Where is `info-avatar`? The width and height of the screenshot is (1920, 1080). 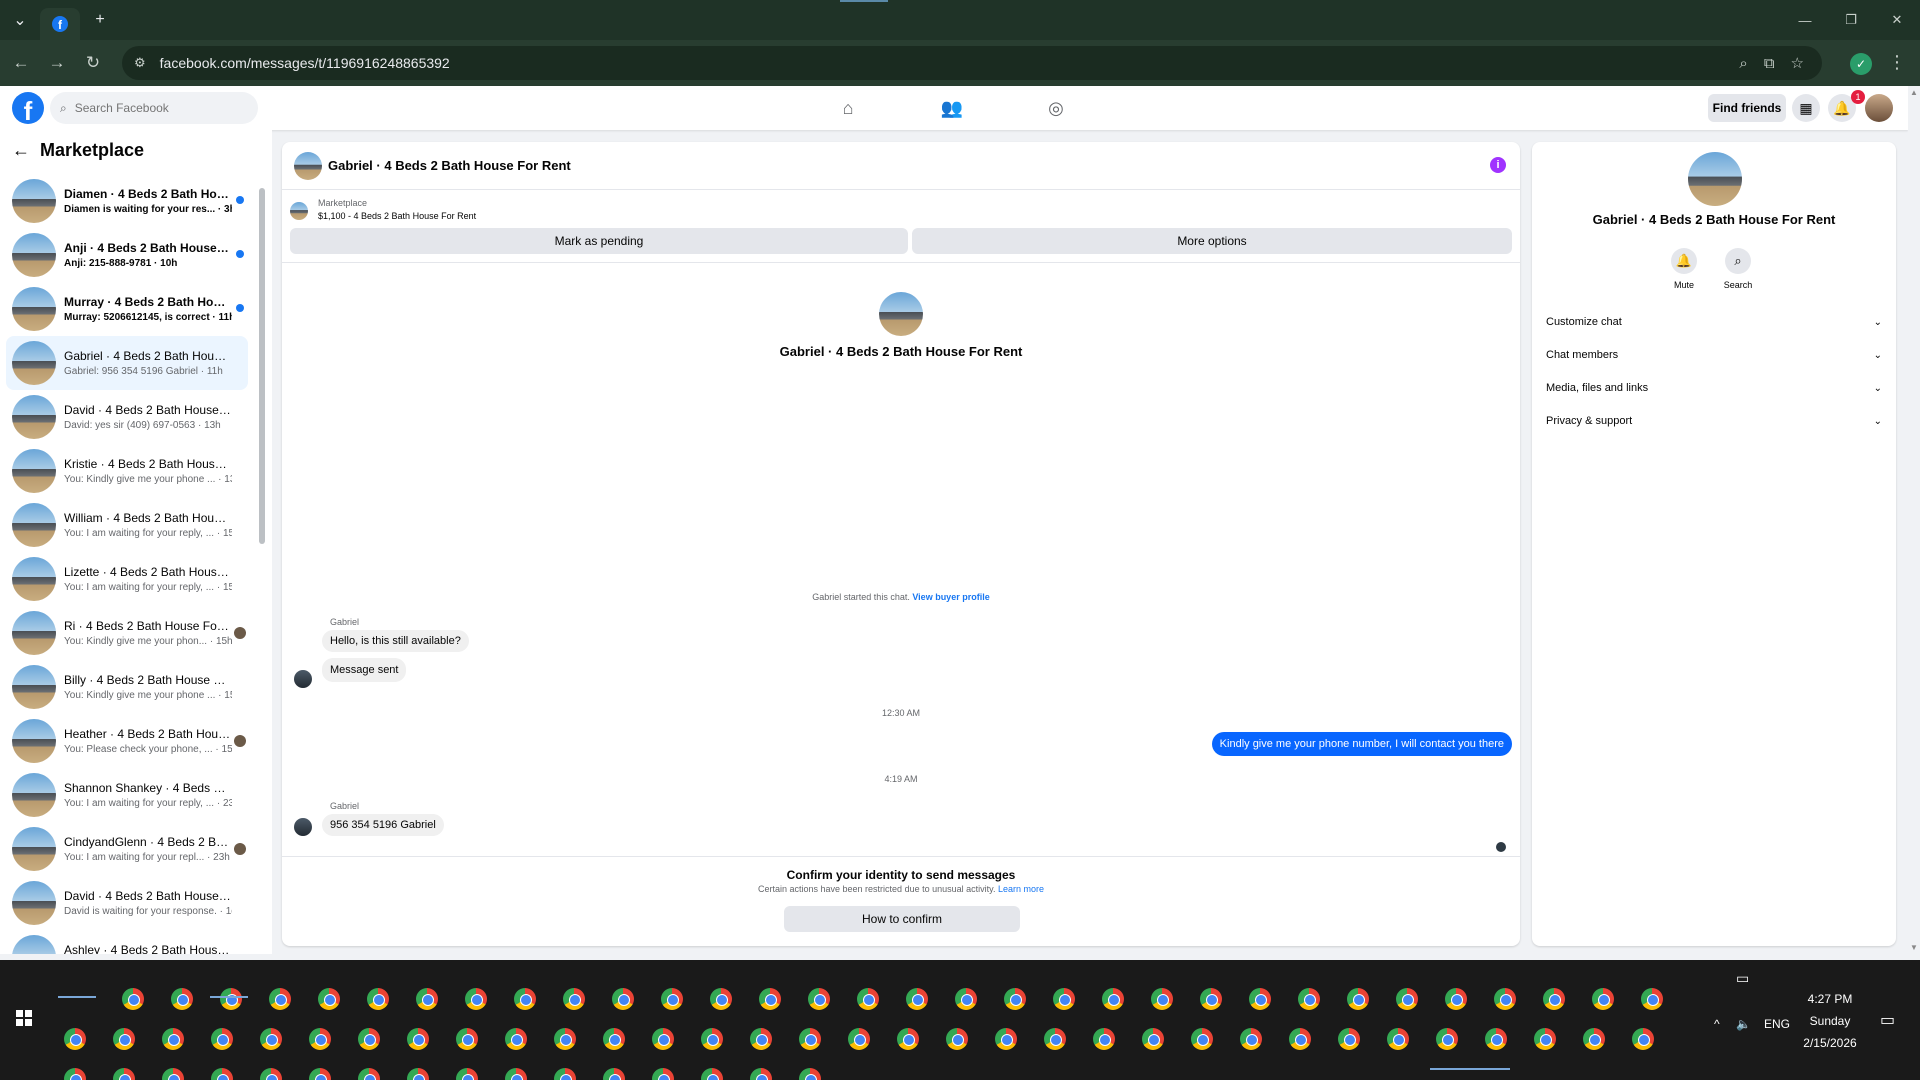
info-avatar is located at coordinates (1715, 179).